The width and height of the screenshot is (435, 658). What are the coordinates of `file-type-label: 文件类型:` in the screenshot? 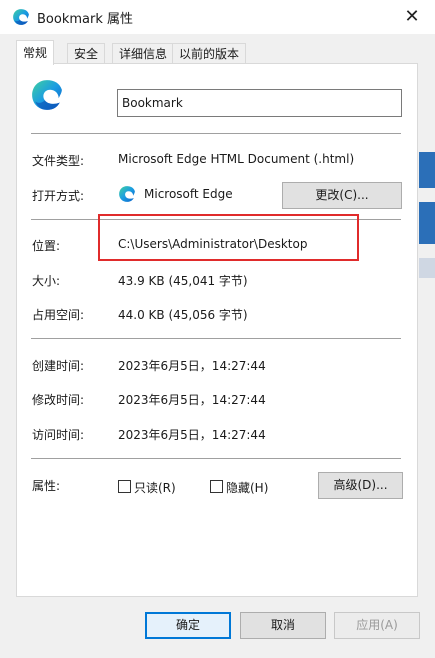 It's located at (58, 161).